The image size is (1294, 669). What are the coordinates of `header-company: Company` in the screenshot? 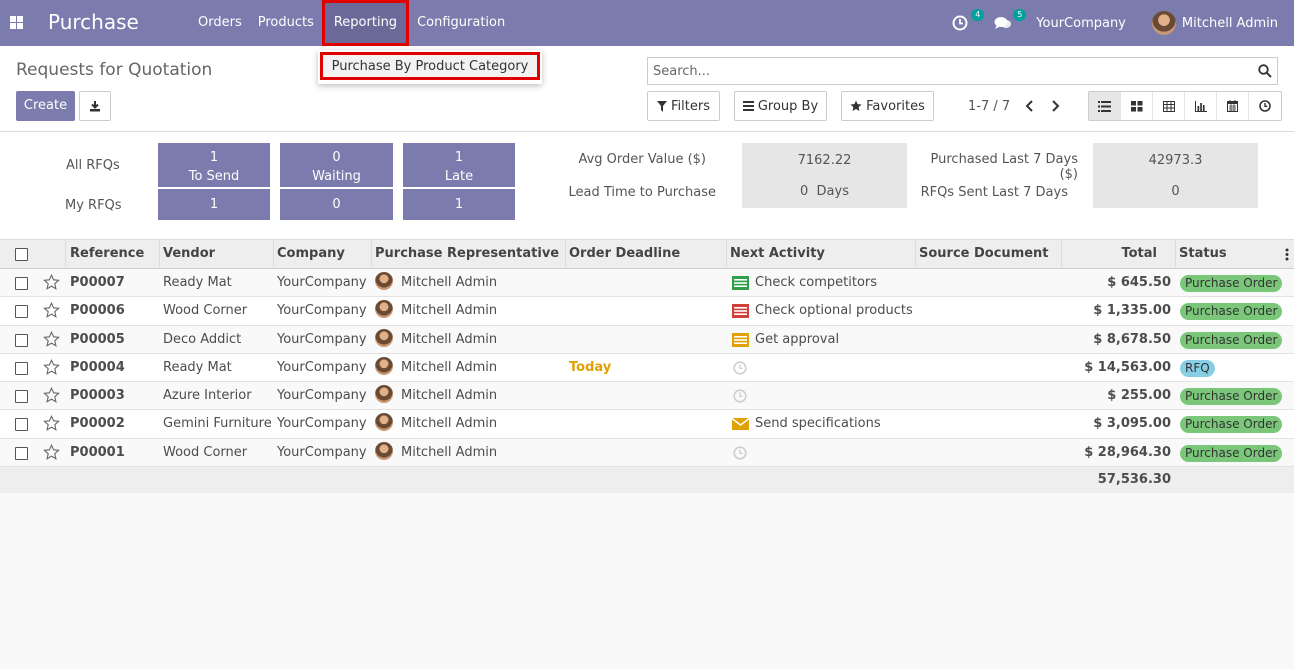 It's located at (322, 254).